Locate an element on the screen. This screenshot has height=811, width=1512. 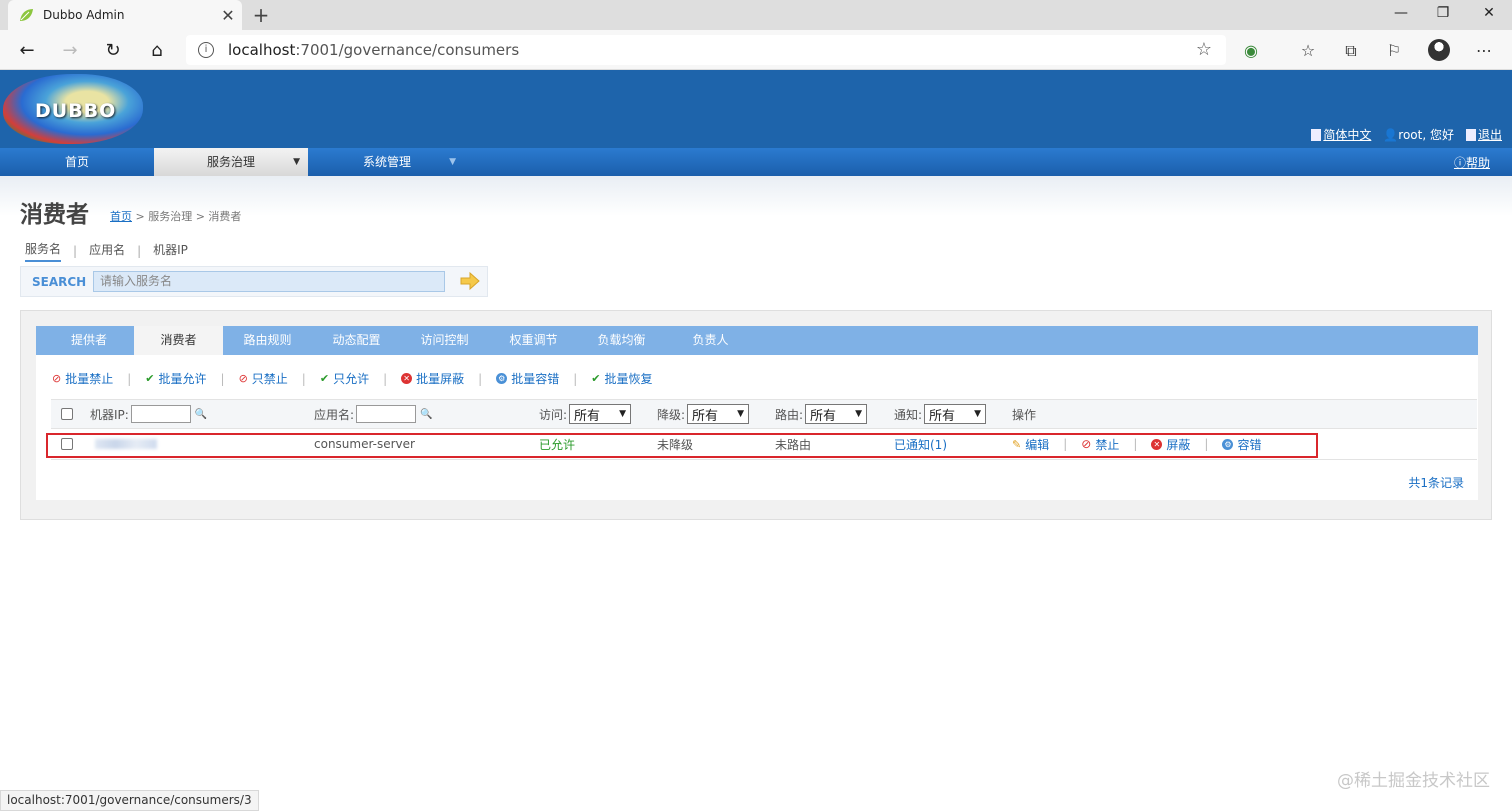
user-greeting: root, 您好 is located at coordinates (1426, 135).